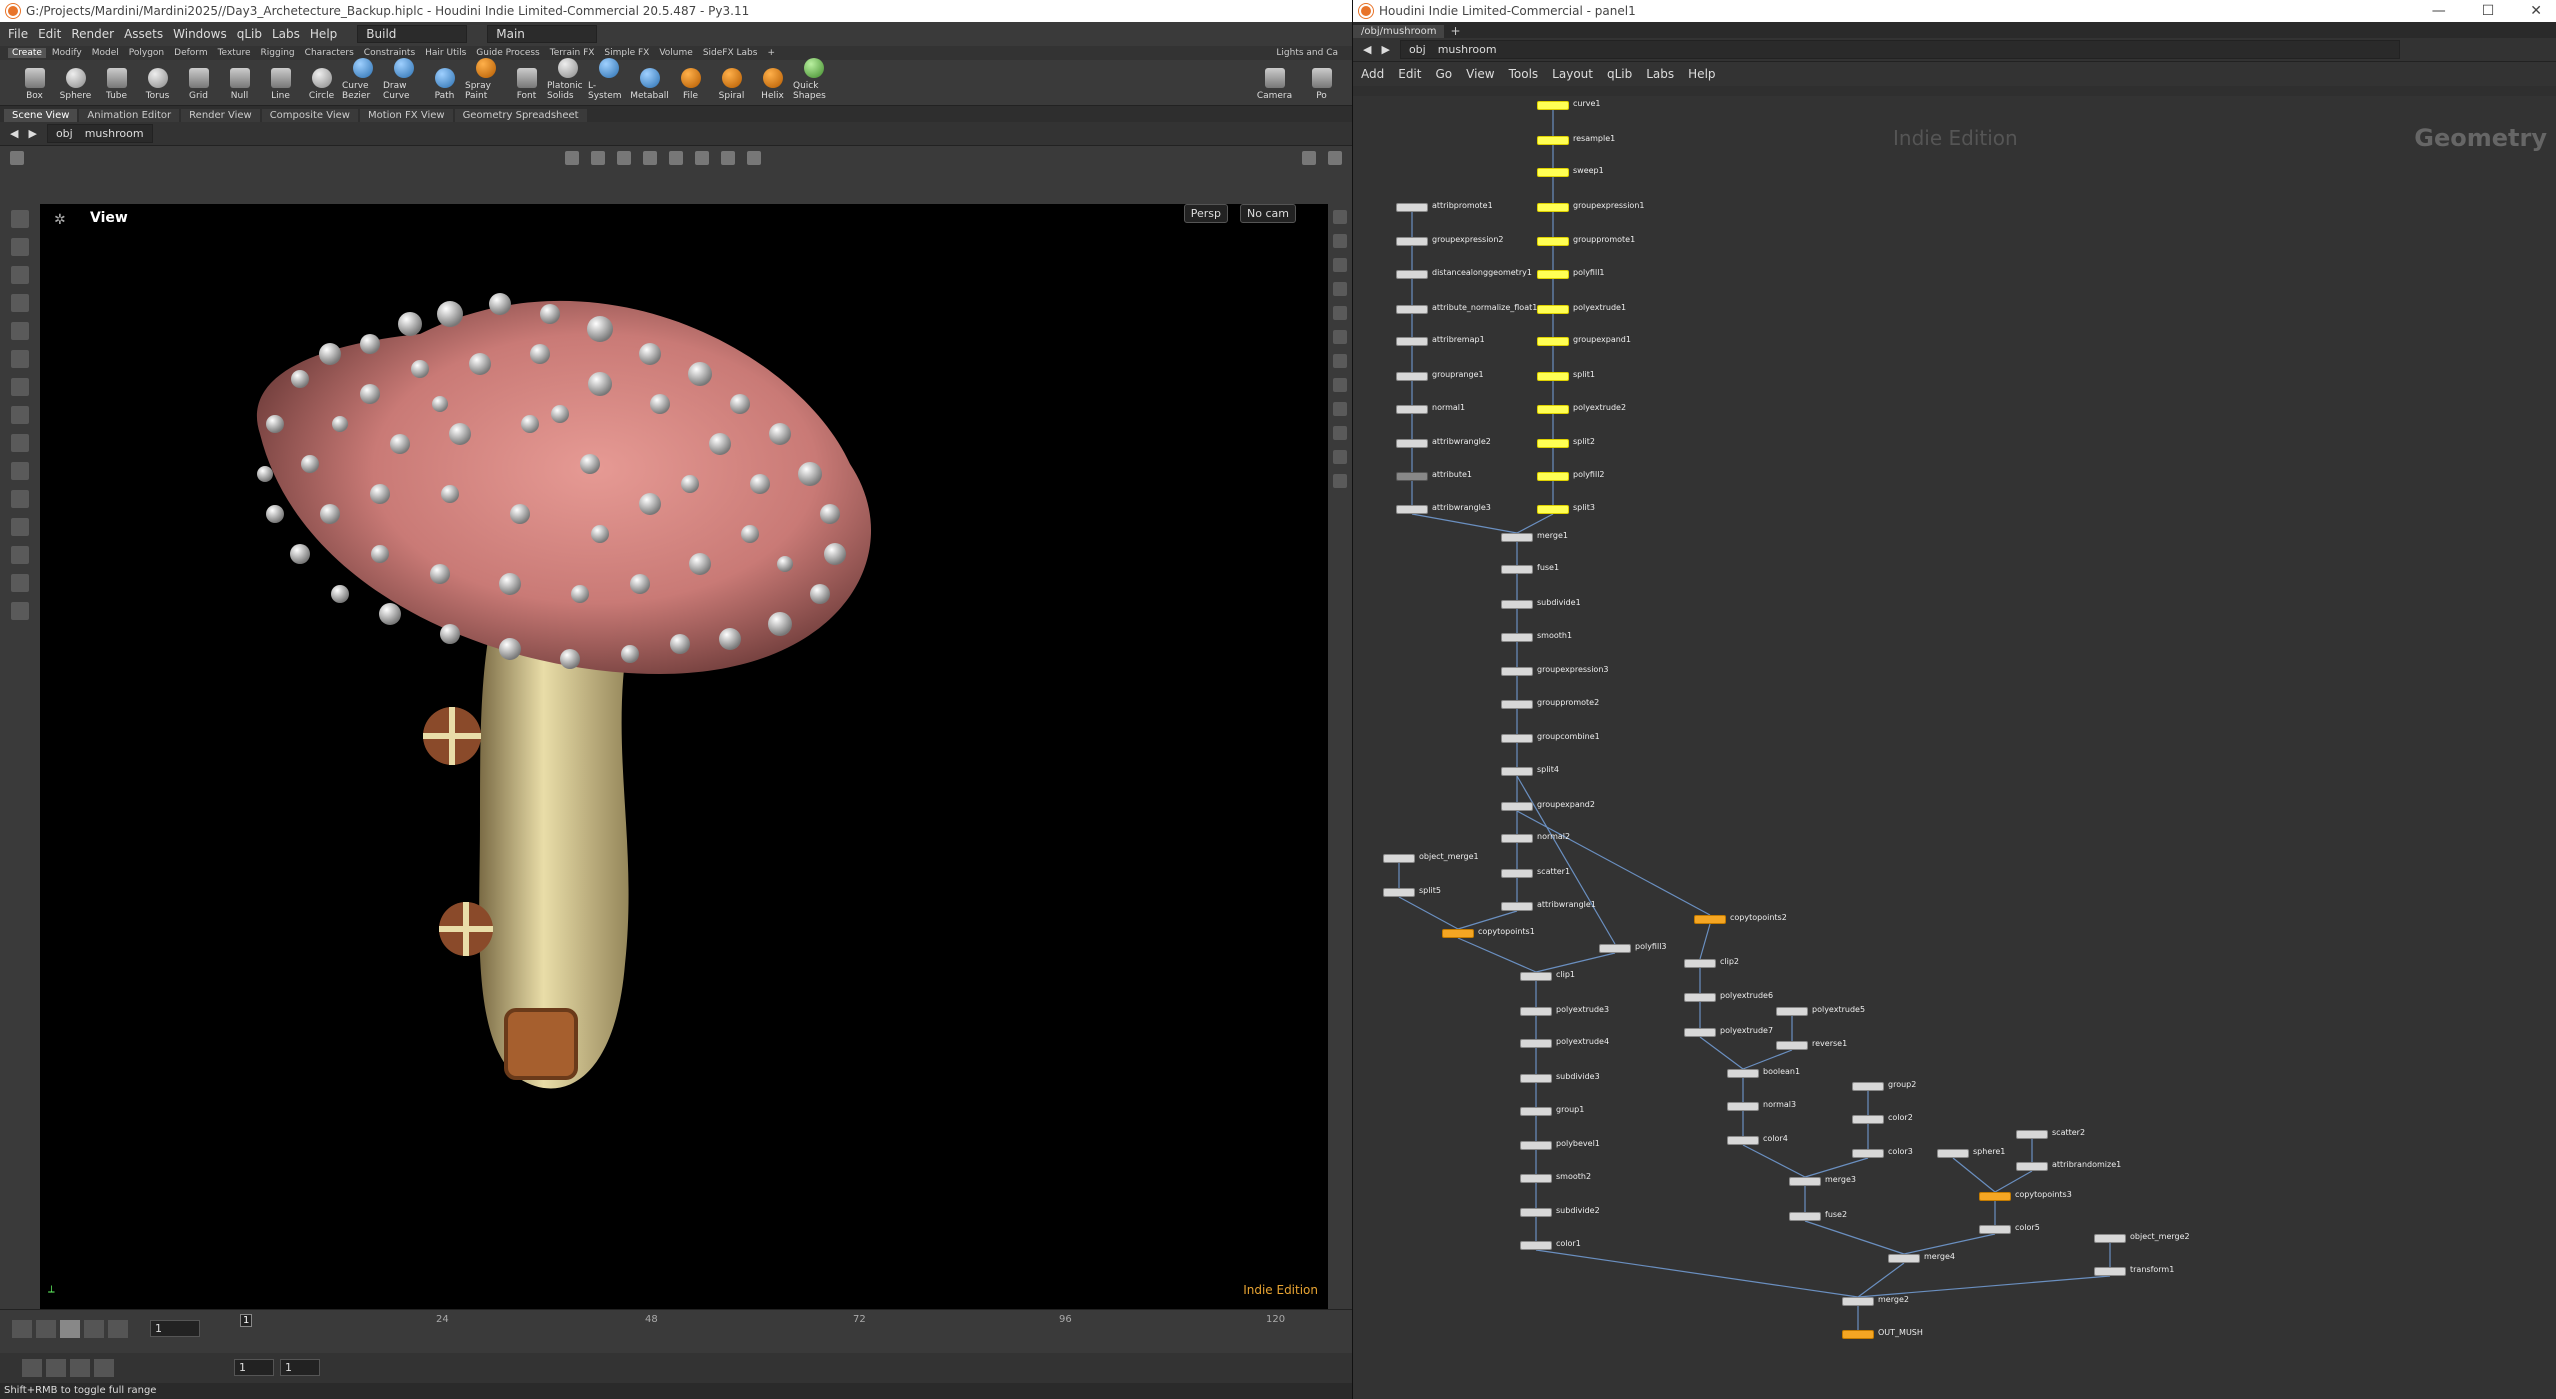 This screenshot has width=2556, height=1399. I want to click on shelf-tab-4: Deform, so click(190, 53).